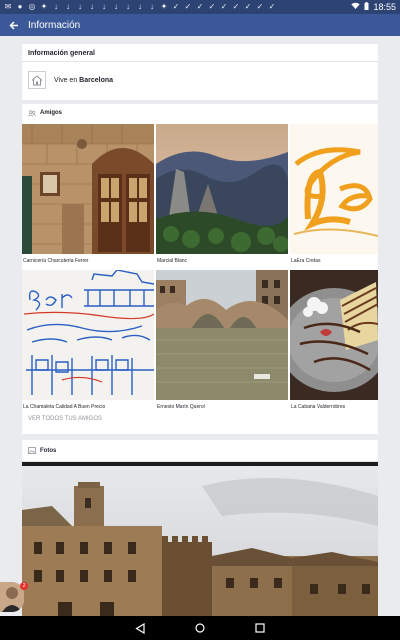  What do you see at coordinates (65, 419) in the screenshot?
I see `see-all-friends-link: VER TODOS TUS AMIGOS` at bounding box center [65, 419].